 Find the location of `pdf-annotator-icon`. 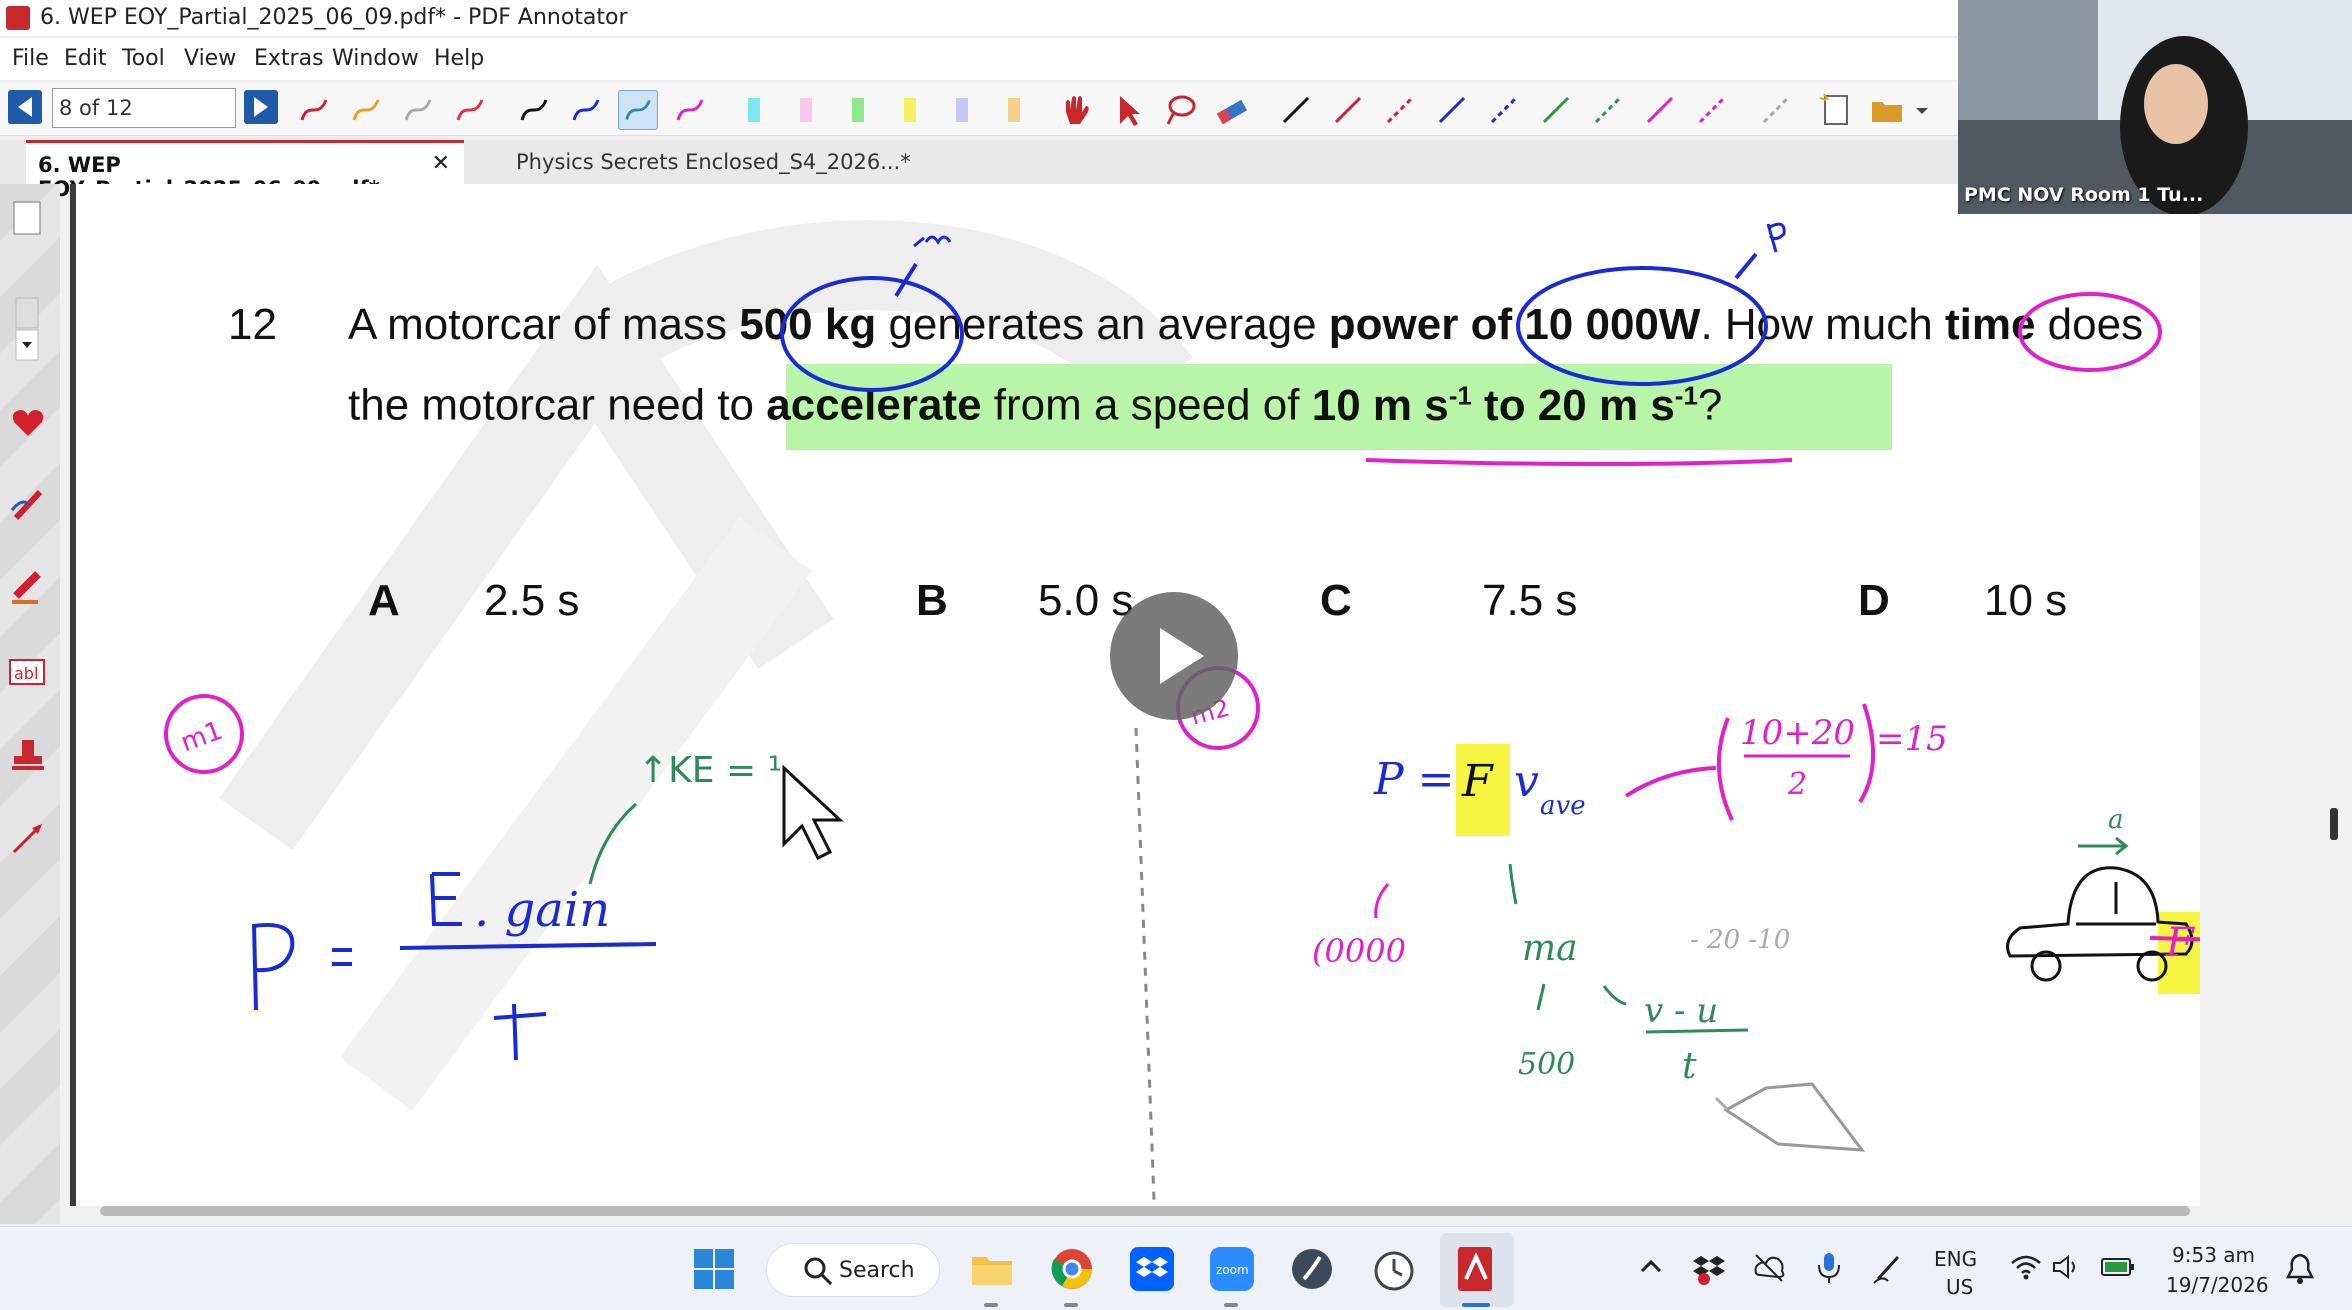

pdf-annotator-icon is located at coordinates (18, 18).